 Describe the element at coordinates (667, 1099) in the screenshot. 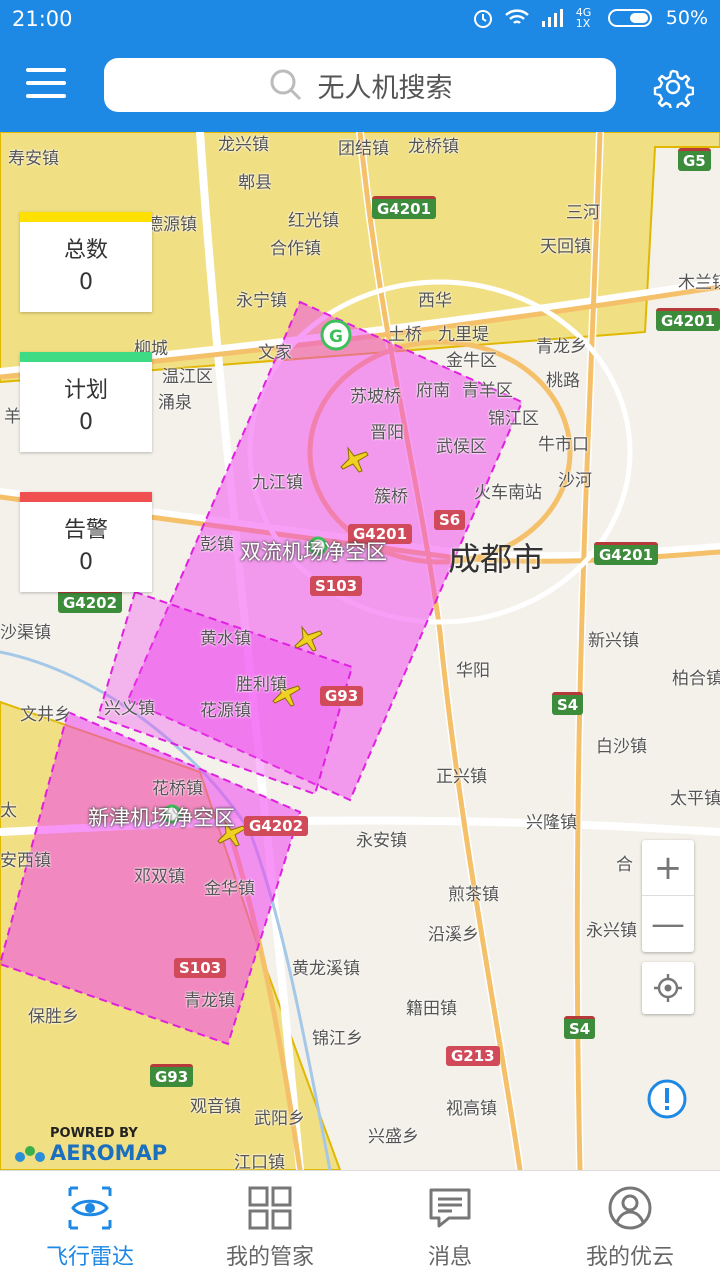

I see `alert-icon` at that location.